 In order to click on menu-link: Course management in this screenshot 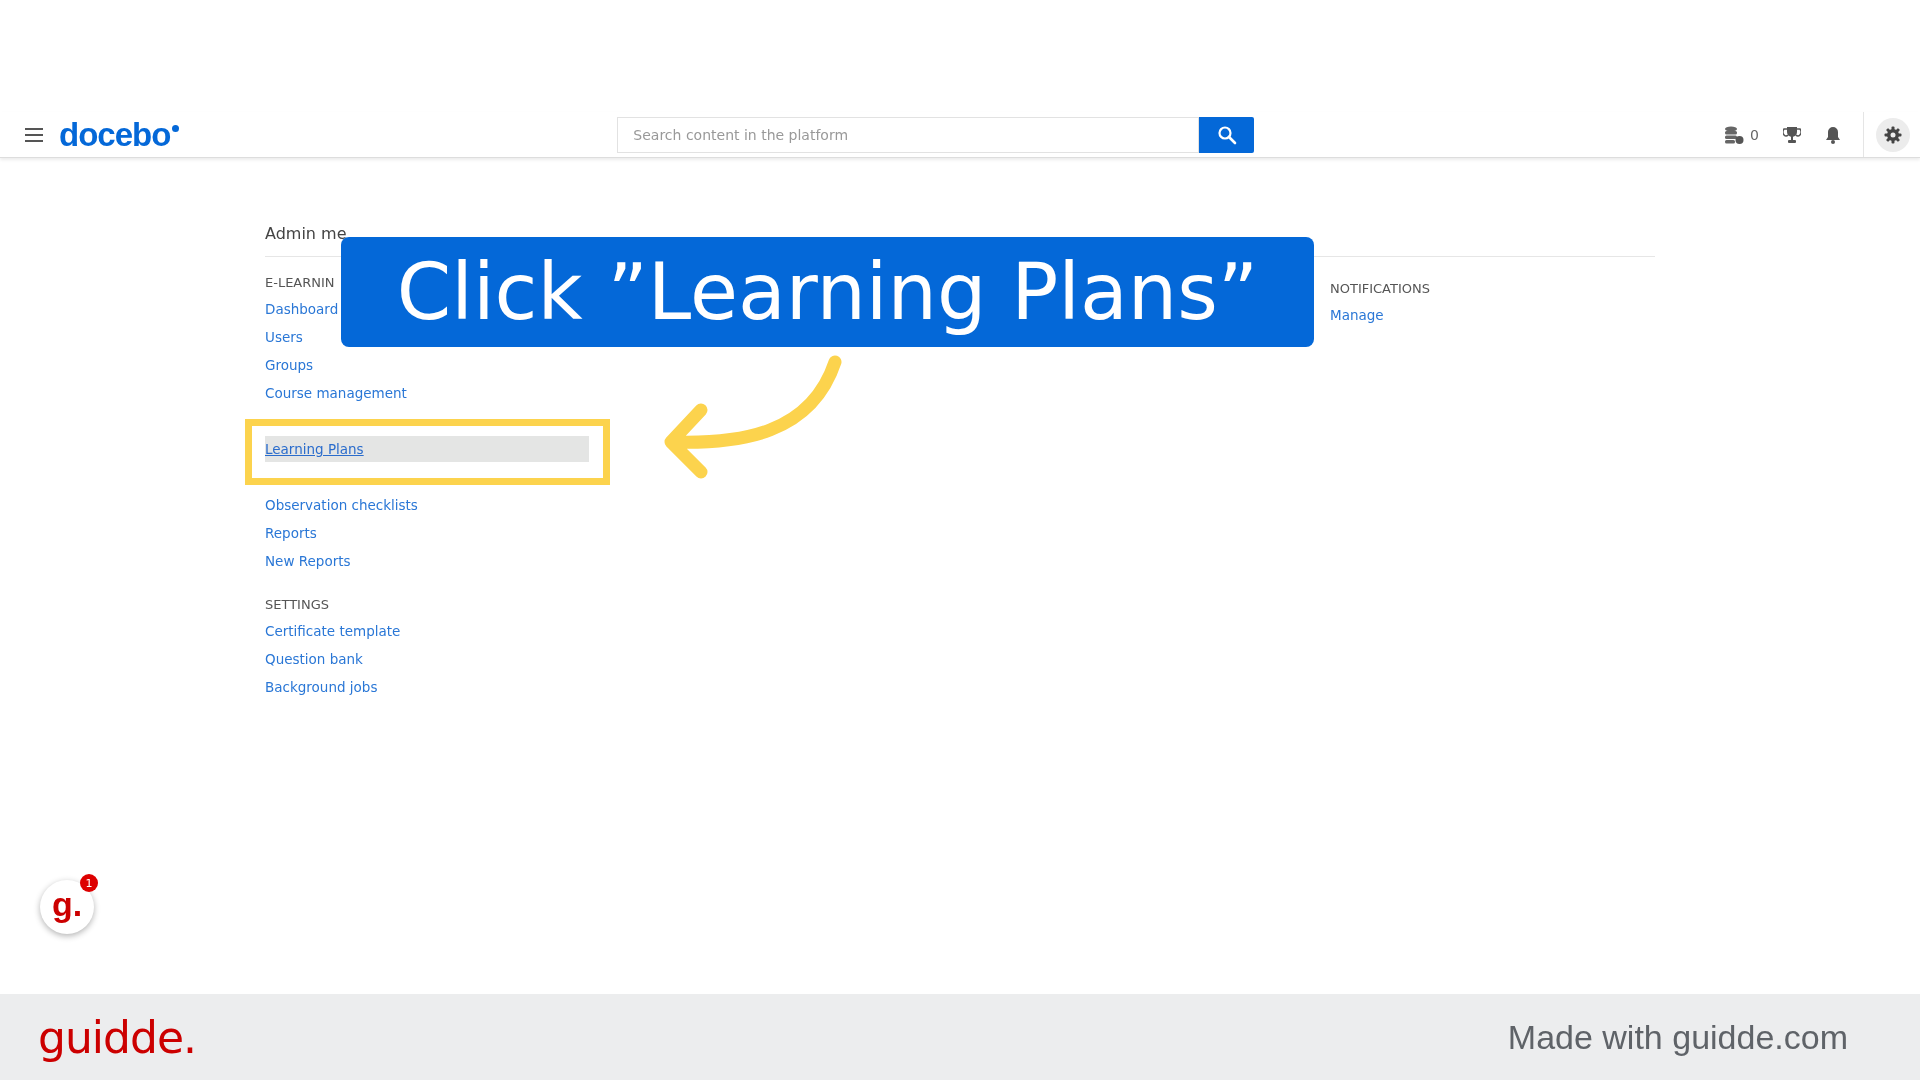, I will do `click(336, 393)`.